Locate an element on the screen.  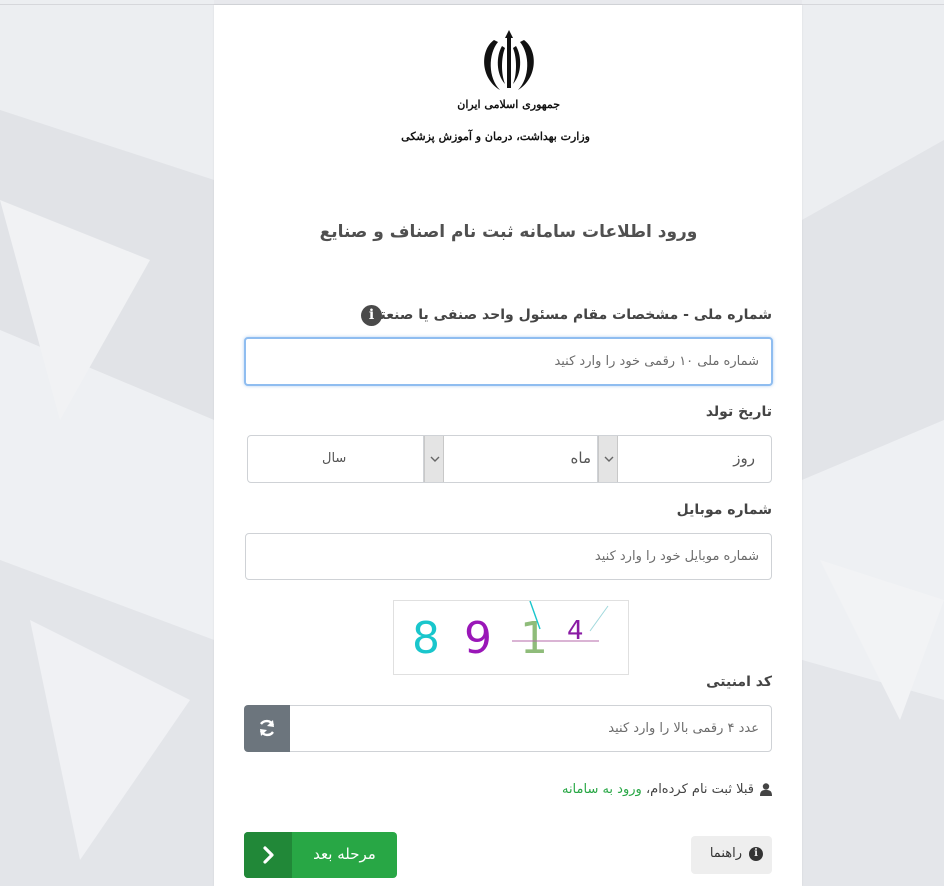
month-select: ماه is located at coordinates (510, 459).